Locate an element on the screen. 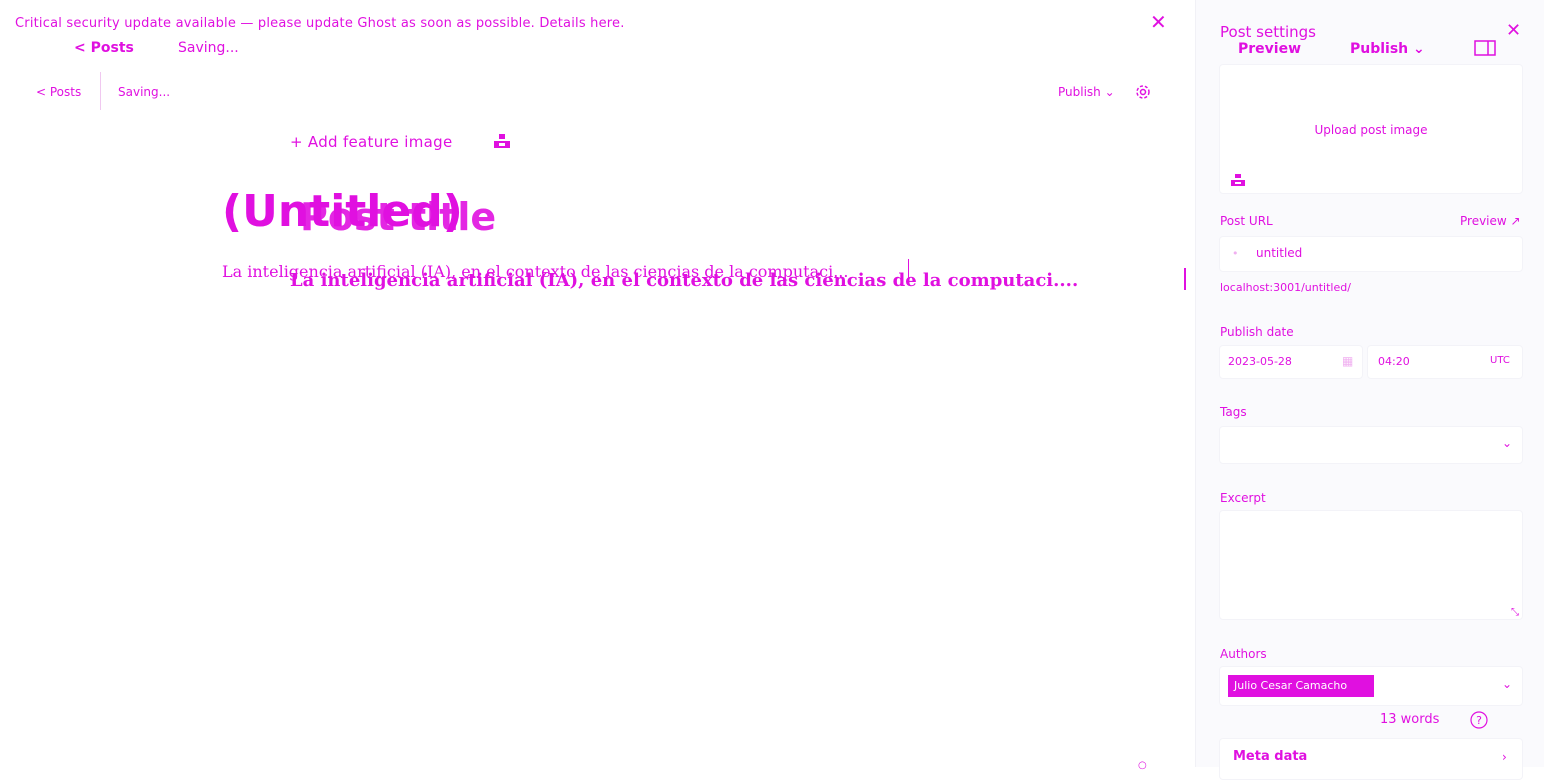 This screenshot has width=1544, height=780. post-url-value: untitled is located at coordinates (1279, 253).